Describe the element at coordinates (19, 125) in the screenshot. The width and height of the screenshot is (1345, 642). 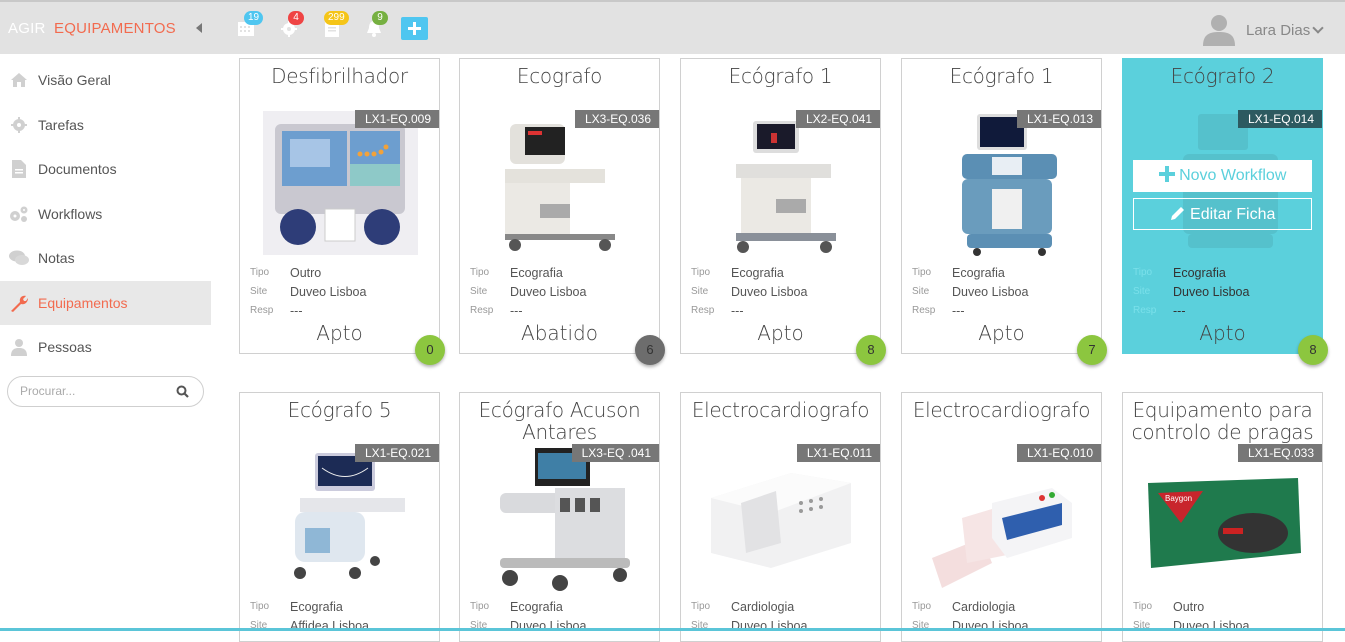
I see `gear-icon` at that location.